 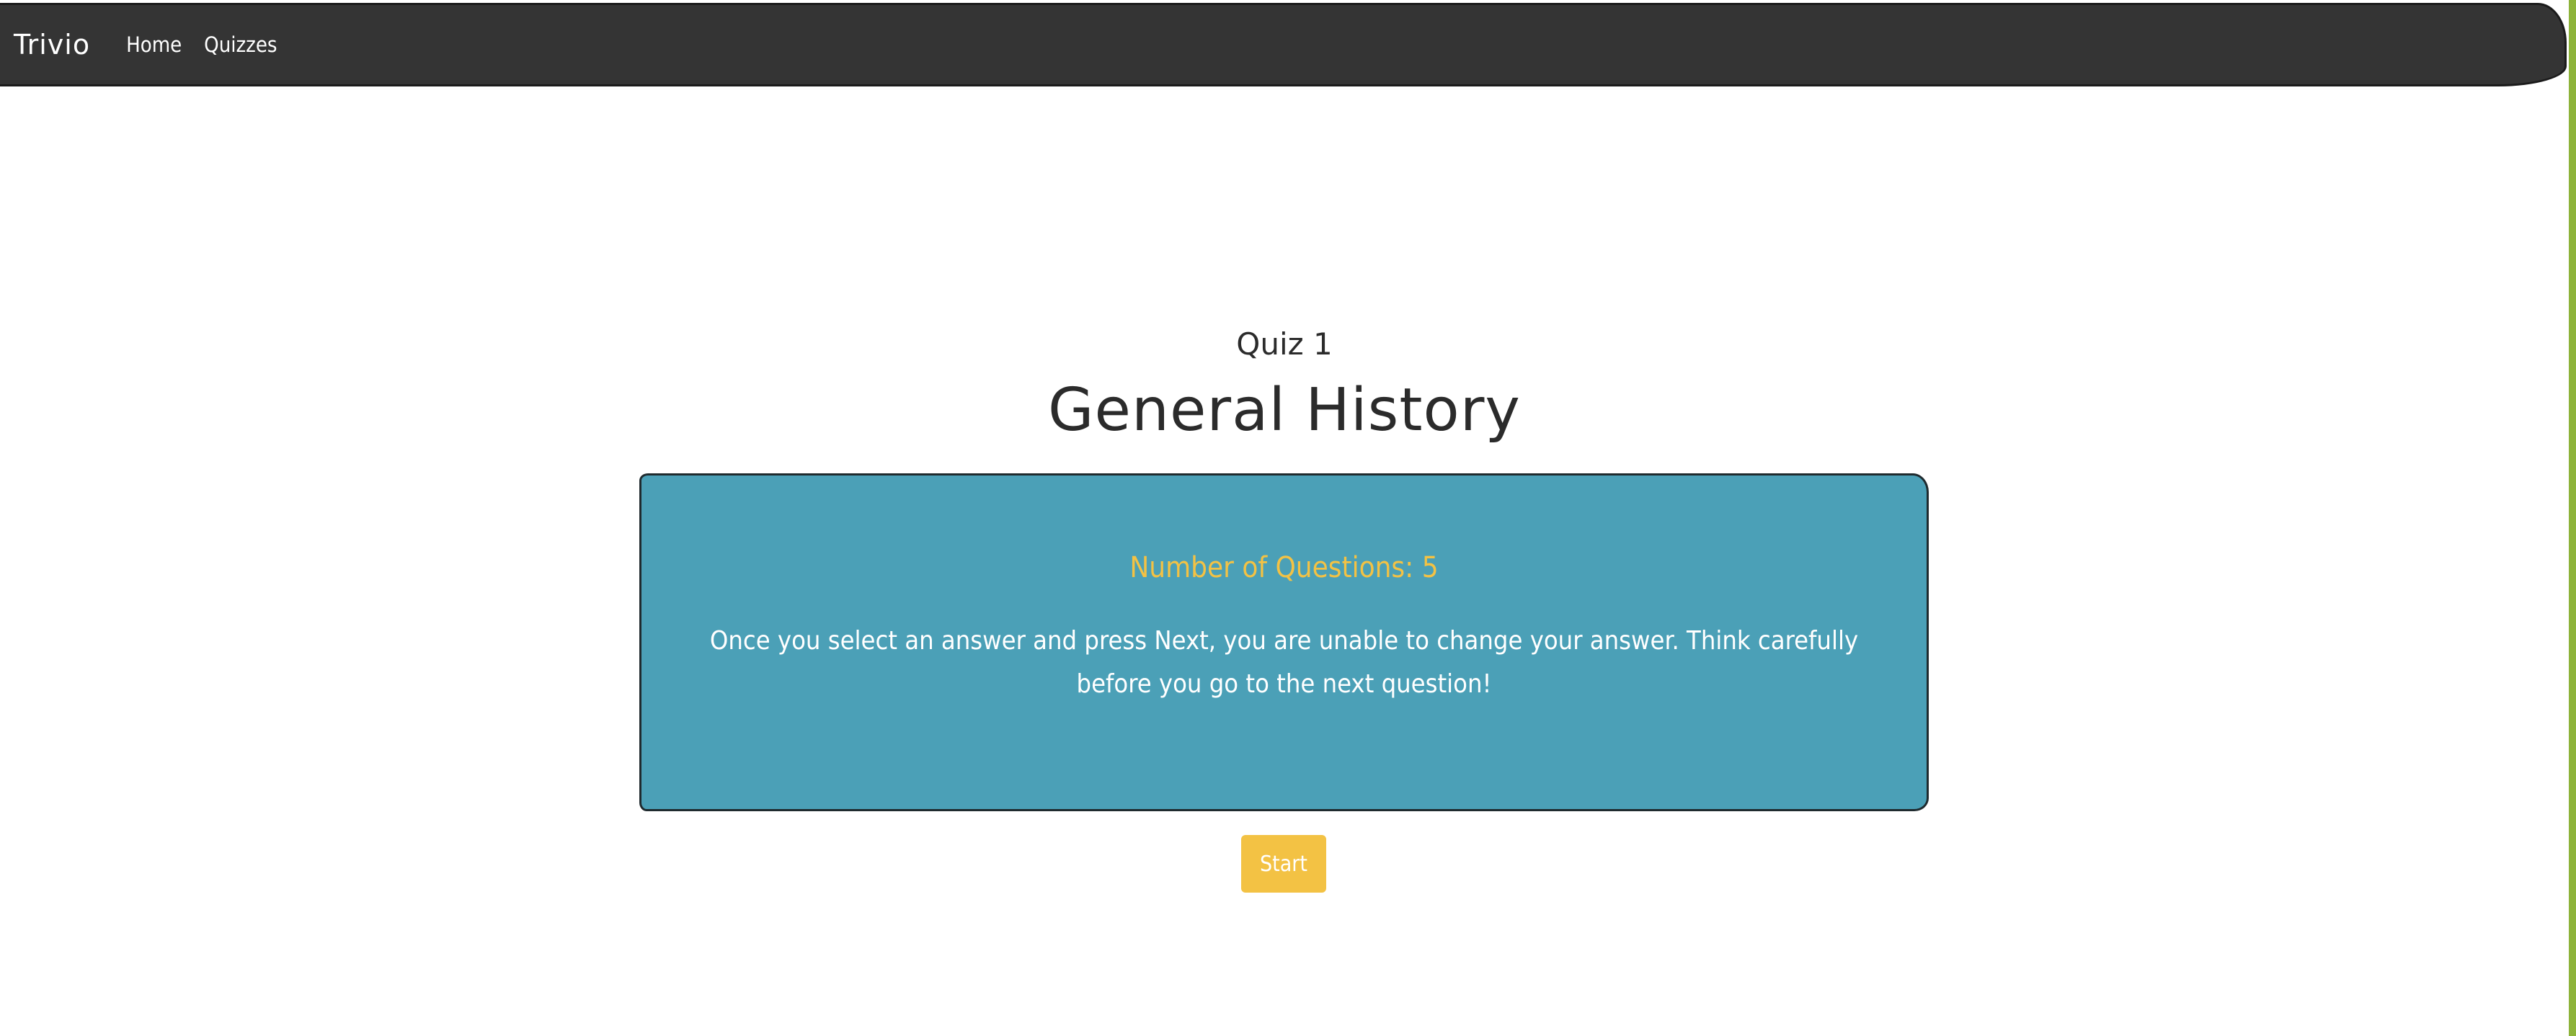 What do you see at coordinates (52, 45) in the screenshot?
I see `brand-logo-text: Trivio` at bounding box center [52, 45].